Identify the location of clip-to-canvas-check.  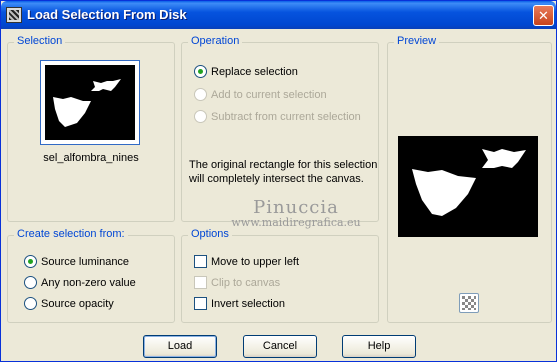
(200, 282).